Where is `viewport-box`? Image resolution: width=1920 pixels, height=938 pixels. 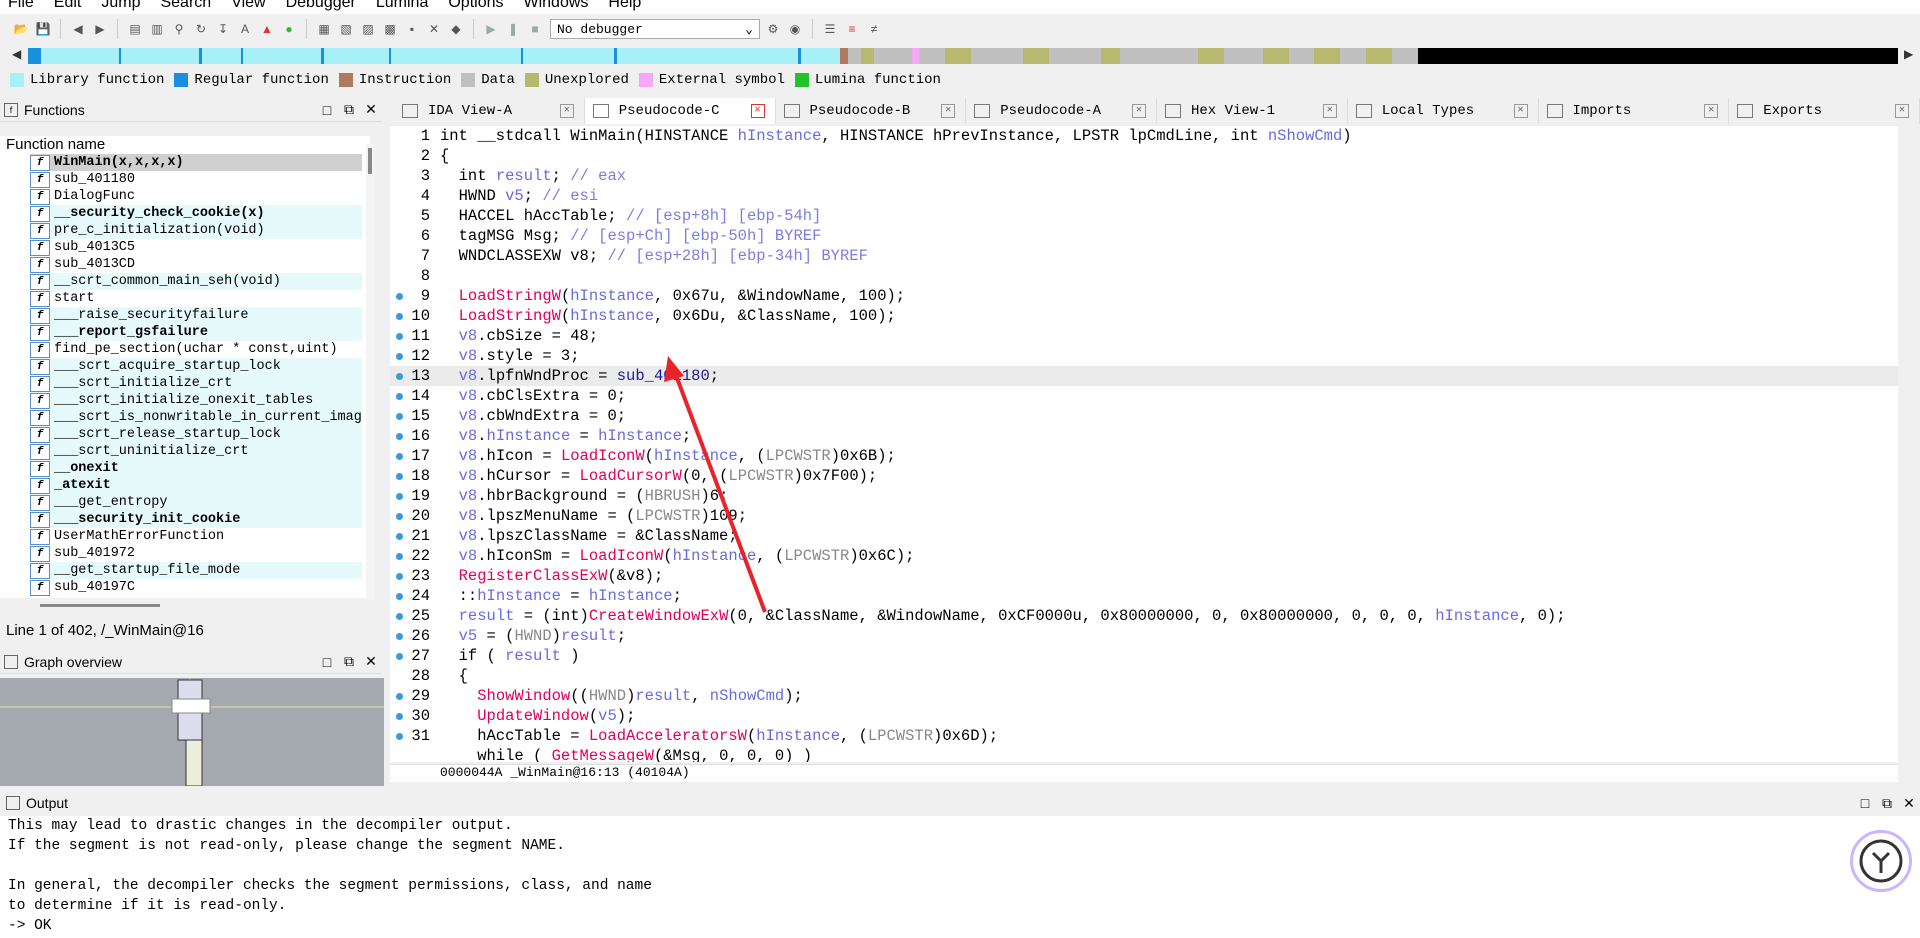 viewport-box is located at coordinates (191, 706).